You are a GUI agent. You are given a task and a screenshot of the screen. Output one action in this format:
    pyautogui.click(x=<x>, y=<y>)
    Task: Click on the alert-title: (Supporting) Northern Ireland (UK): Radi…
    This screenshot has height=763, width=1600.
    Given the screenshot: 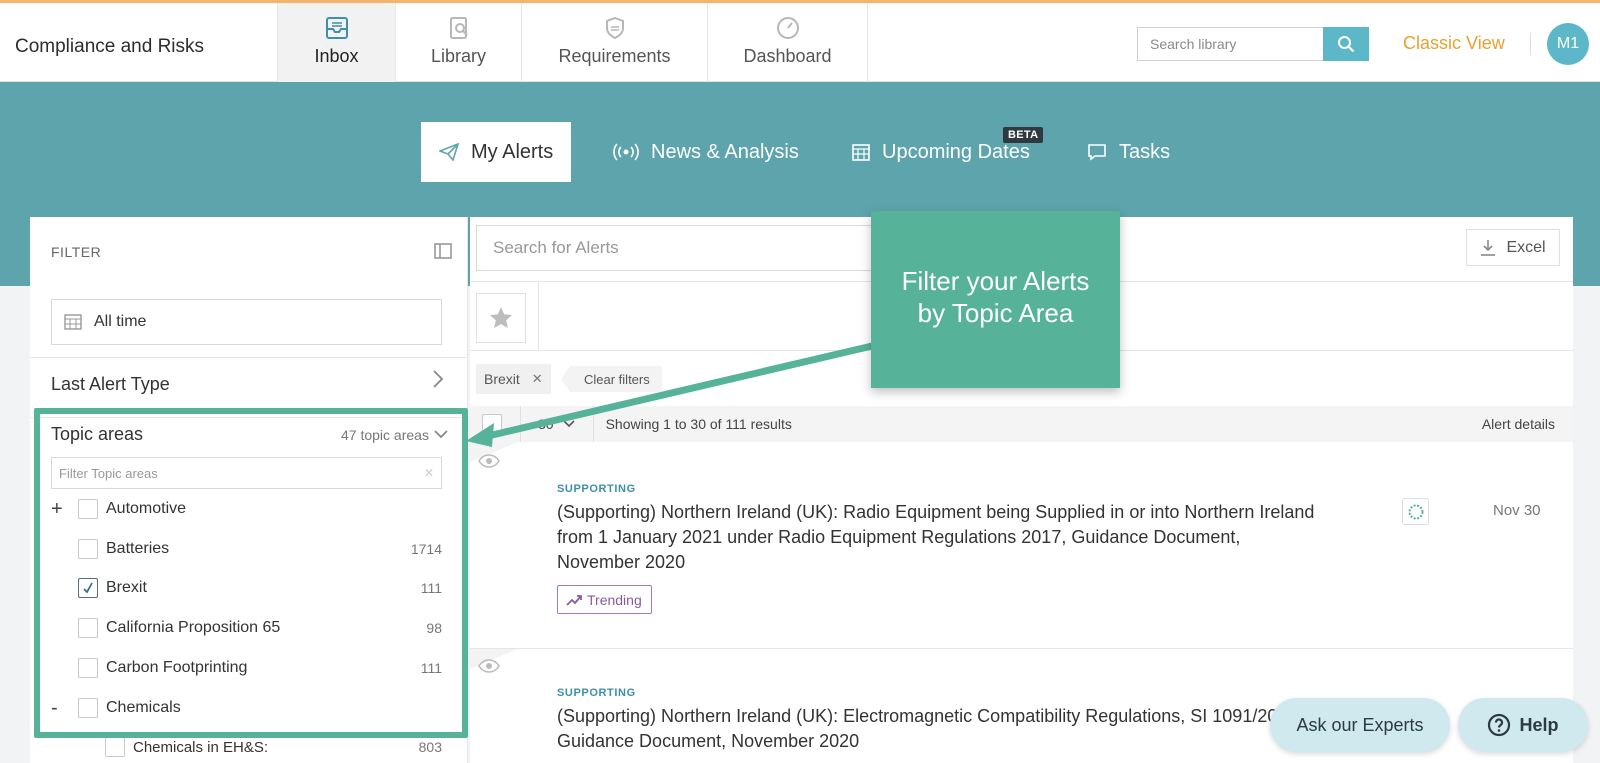 What is the action you would take?
    pyautogui.click(x=942, y=537)
    